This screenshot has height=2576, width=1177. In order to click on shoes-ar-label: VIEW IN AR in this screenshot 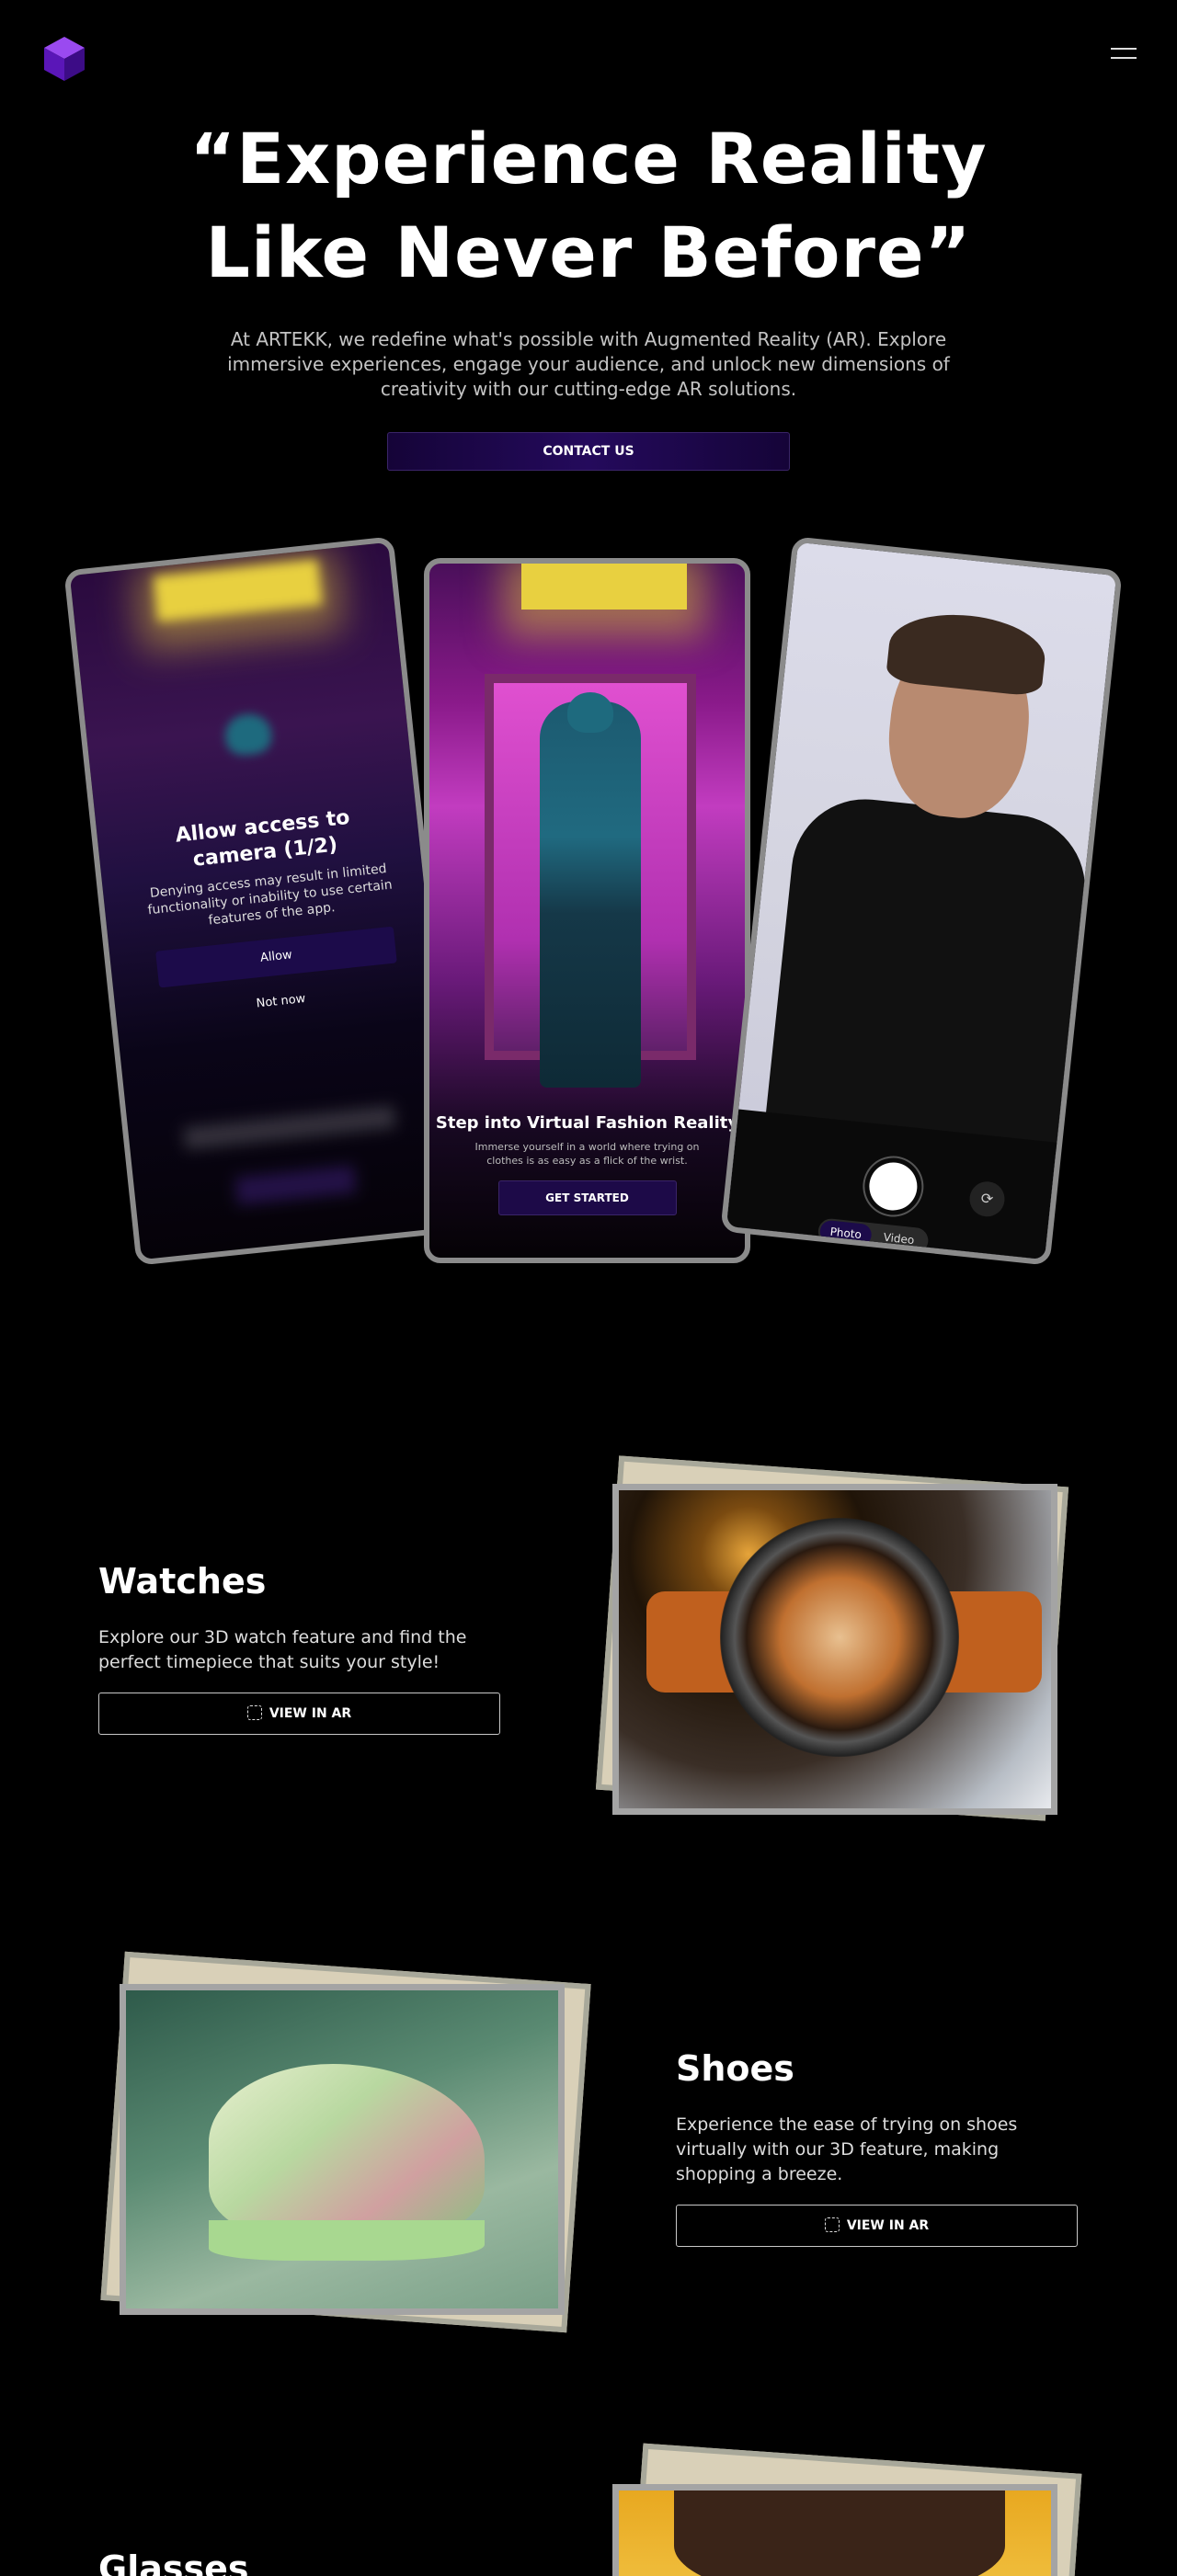, I will do `click(888, 2225)`.